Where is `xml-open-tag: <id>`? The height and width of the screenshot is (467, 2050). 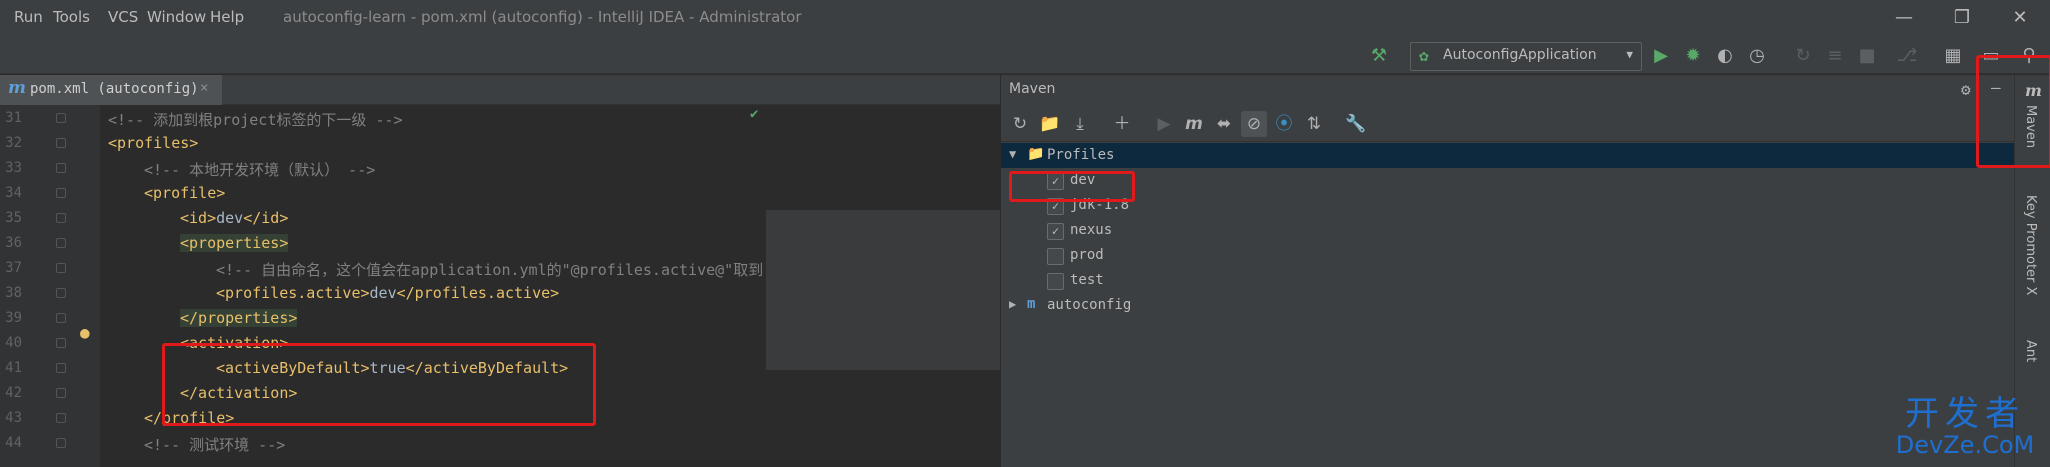
xml-open-tag: <id> is located at coordinates (198, 218).